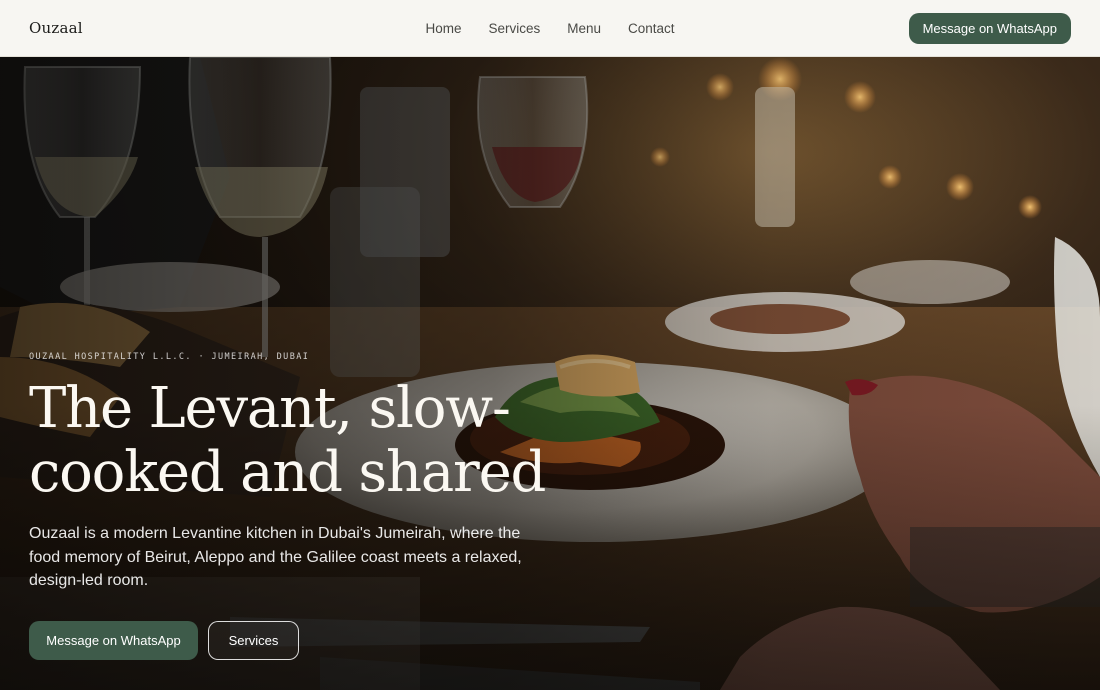 The height and width of the screenshot is (690, 1100). What do you see at coordinates (253, 640) in the screenshot?
I see `hero-services-button: Services` at bounding box center [253, 640].